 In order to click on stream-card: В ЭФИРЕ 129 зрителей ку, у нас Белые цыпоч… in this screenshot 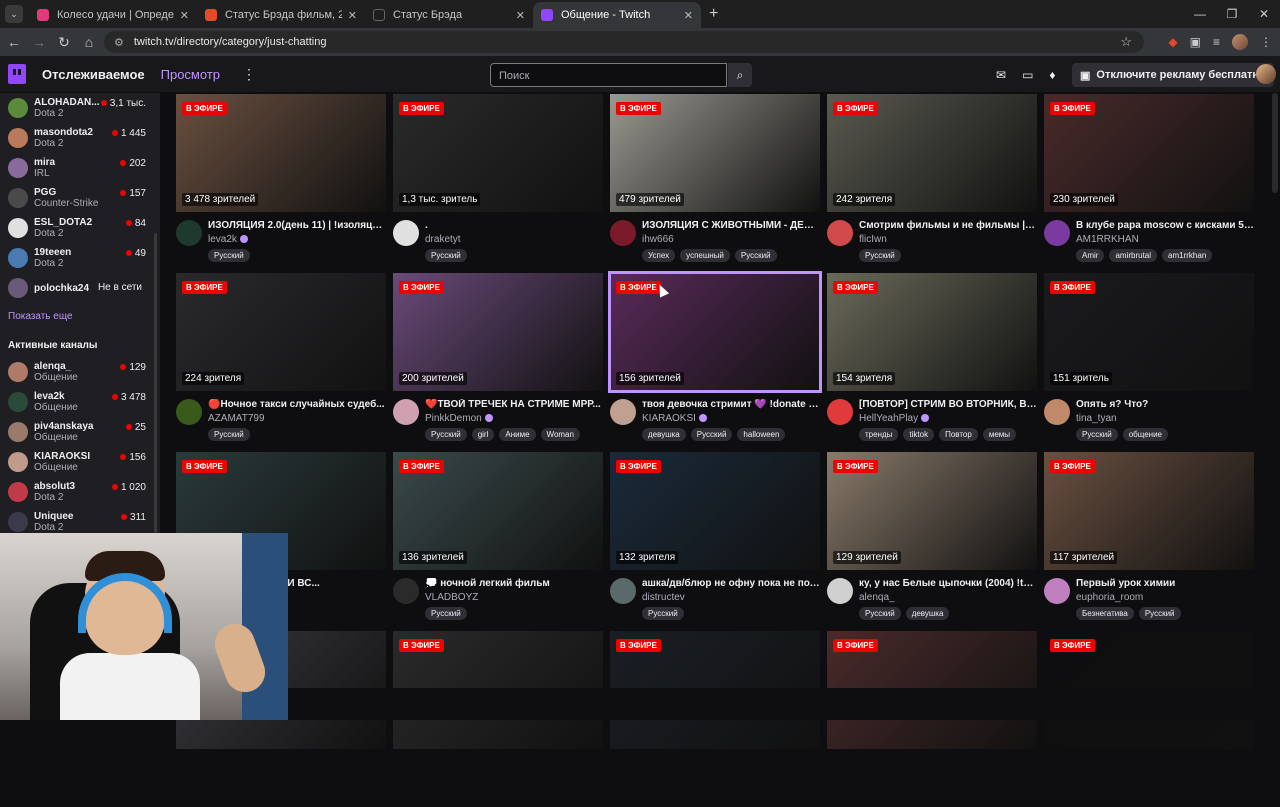, I will do `click(932, 540)`.